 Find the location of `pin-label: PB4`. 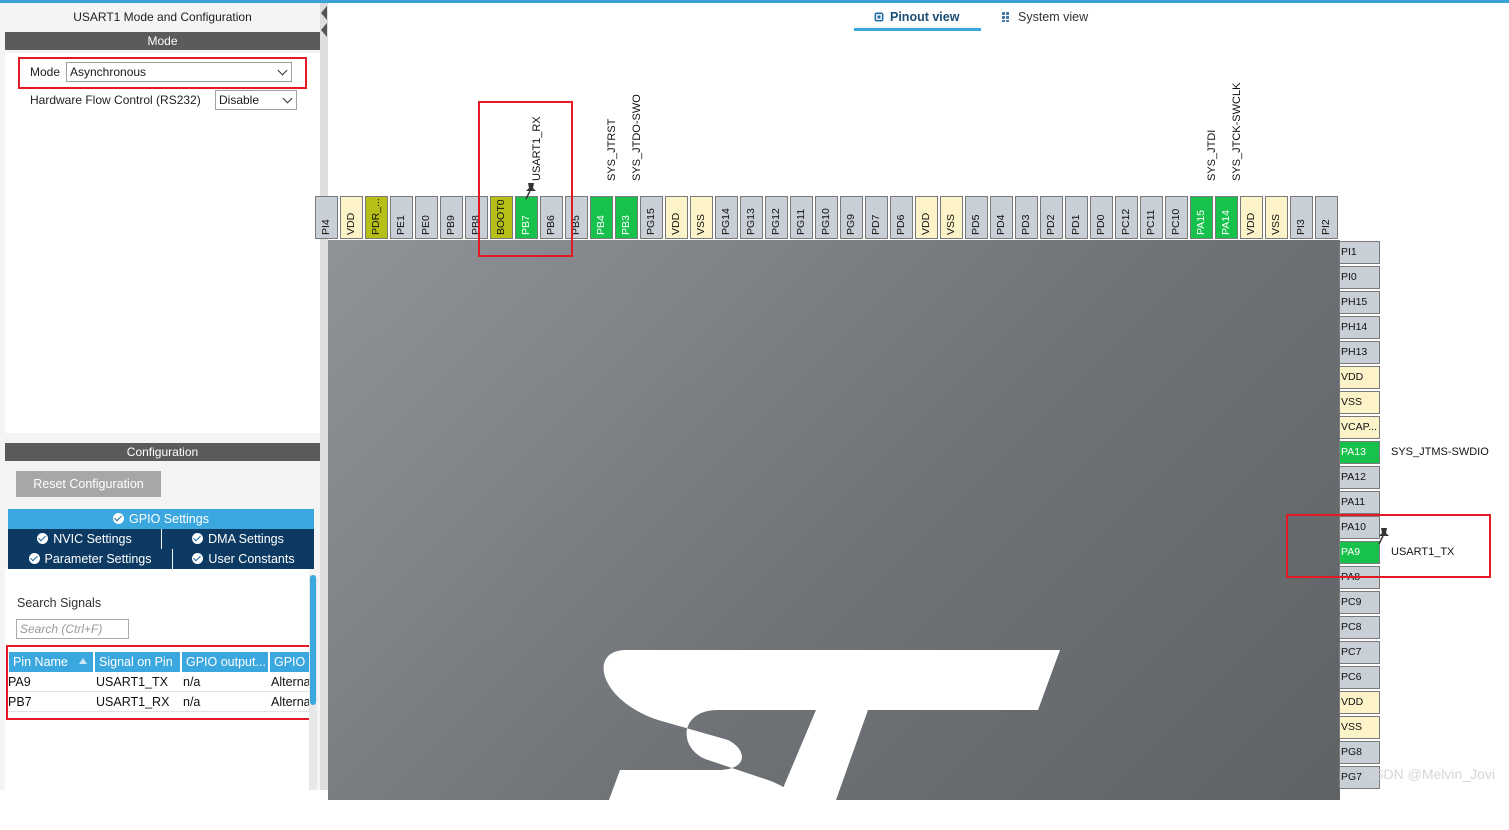

pin-label: PB4 is located at coordinates (601, 225).